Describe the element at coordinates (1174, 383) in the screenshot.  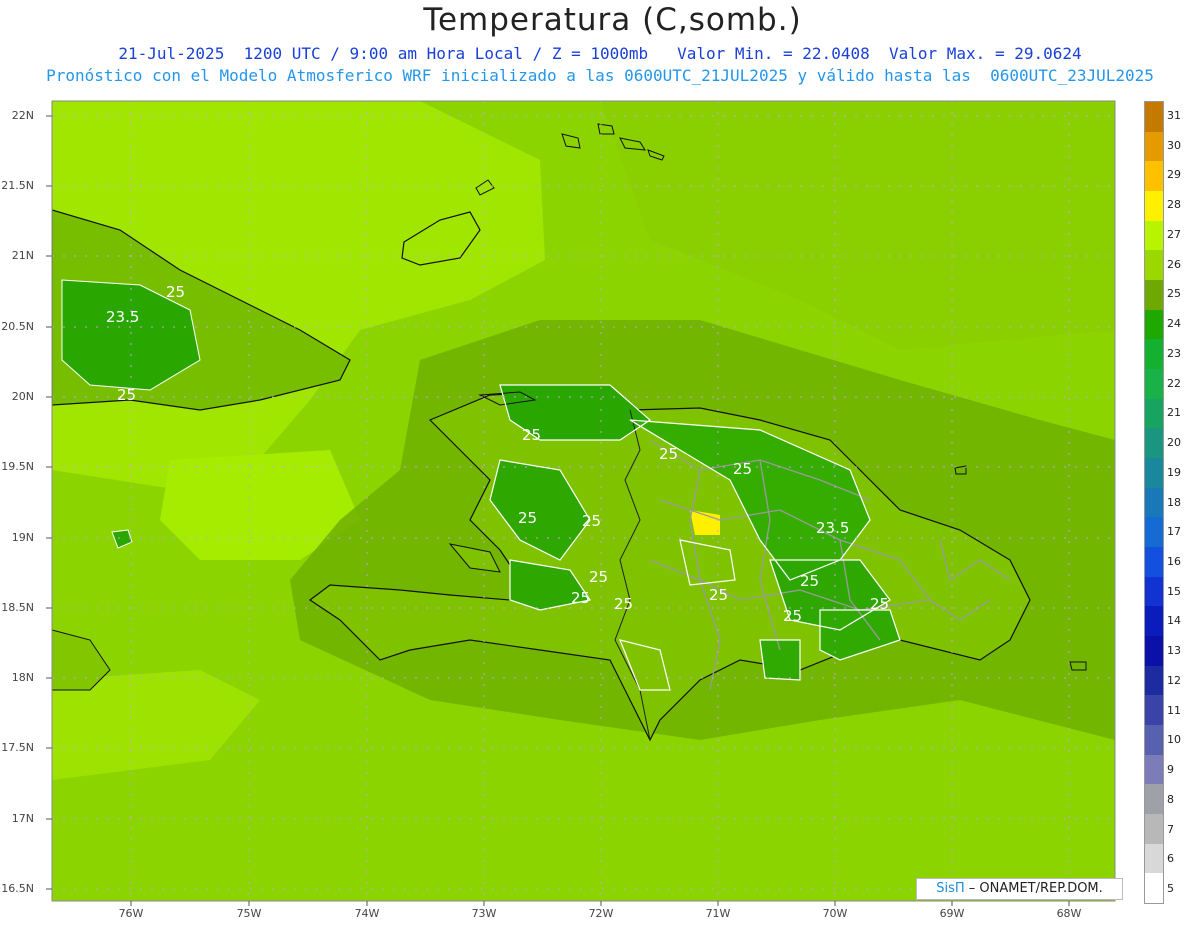
I see `colorbar-label: 22` at that location.